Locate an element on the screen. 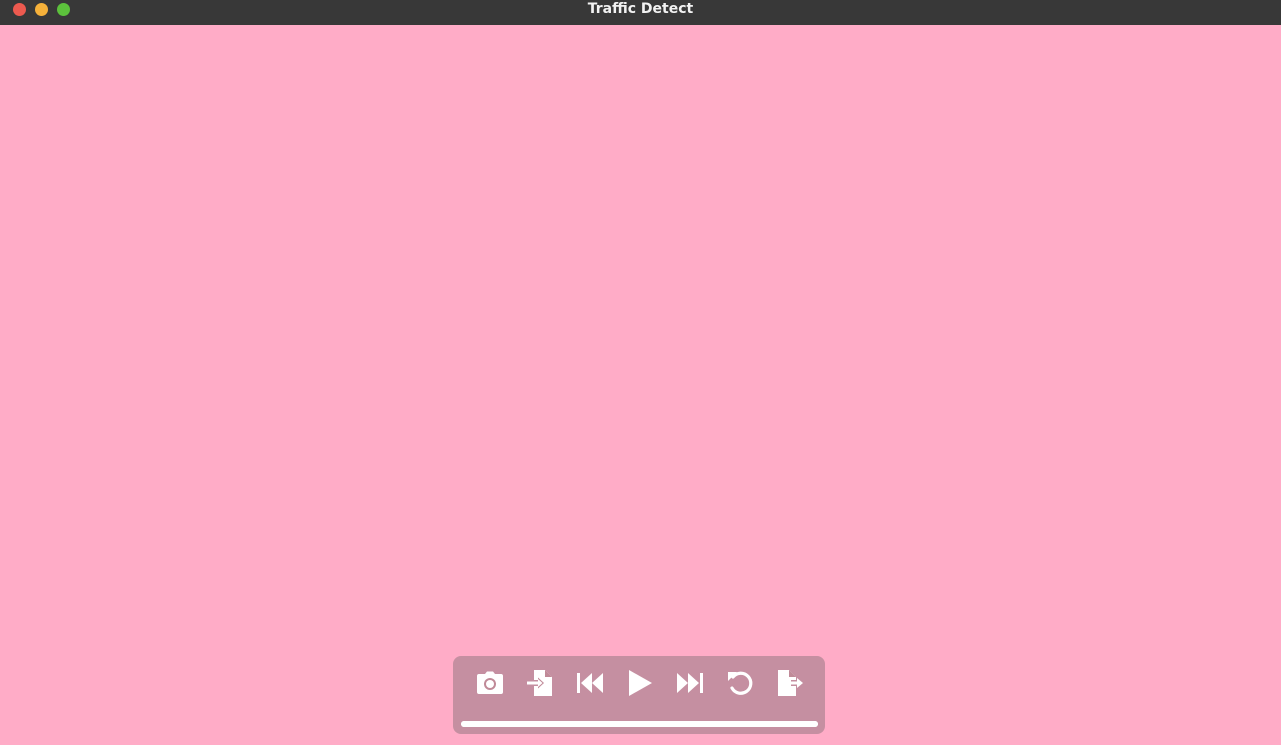 The width and height of the screenshot is (1281, 745). skip-forward-icon is located at coordinates (690, 683).